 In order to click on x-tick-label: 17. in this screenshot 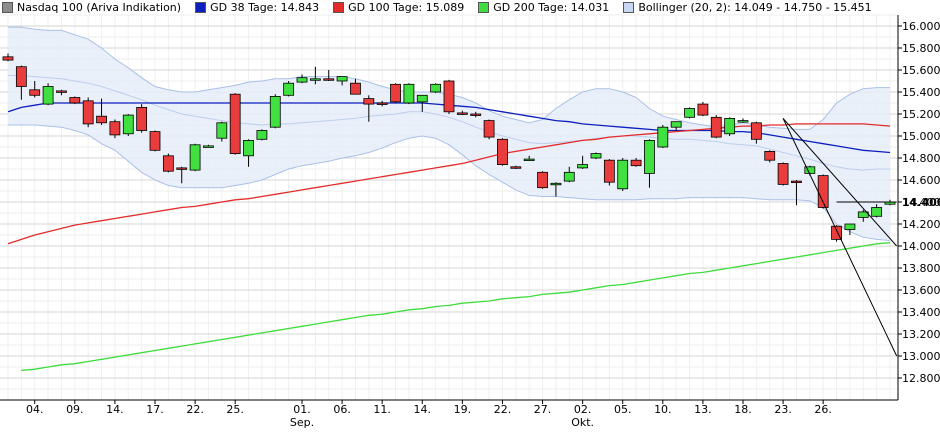, I will do `click(155, 409)`.